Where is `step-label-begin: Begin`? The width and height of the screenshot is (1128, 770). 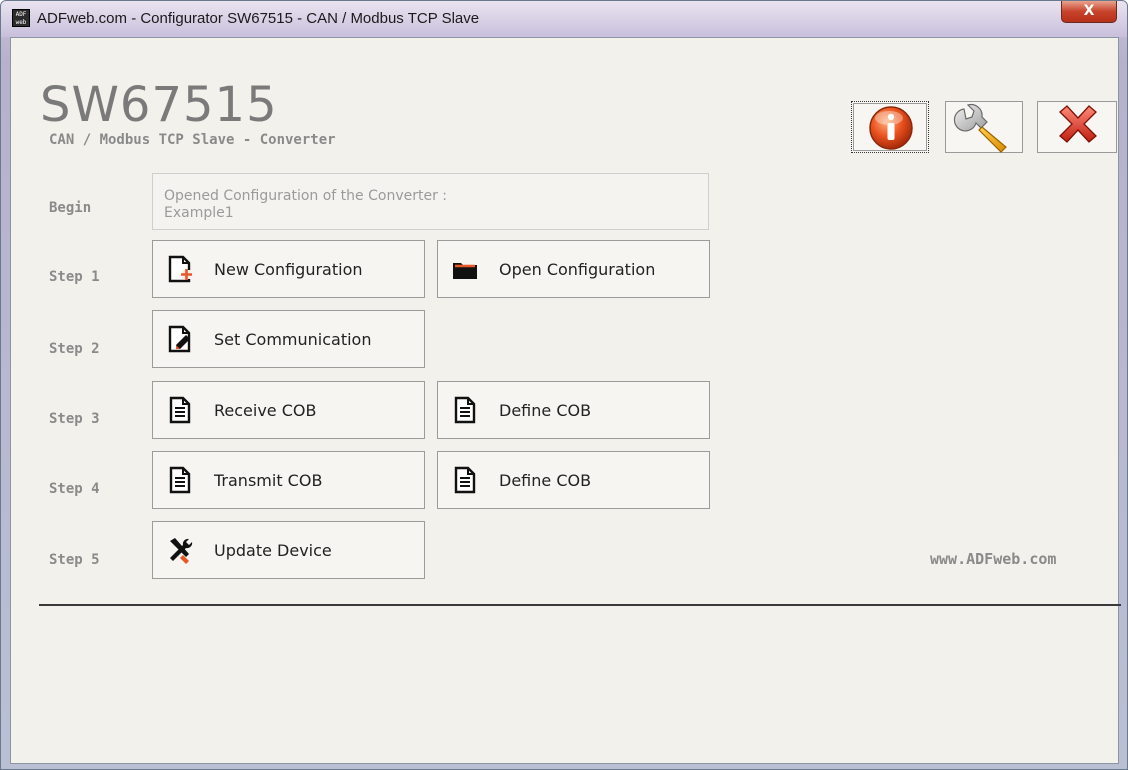 step-label-begin: Begin is located at coordinates (70, 208).